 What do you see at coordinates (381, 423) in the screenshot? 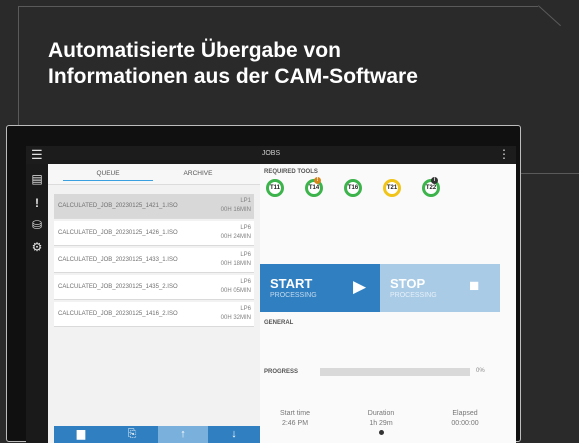
I see `duration-value: 1h 29m` at bounding box center [381, 423].